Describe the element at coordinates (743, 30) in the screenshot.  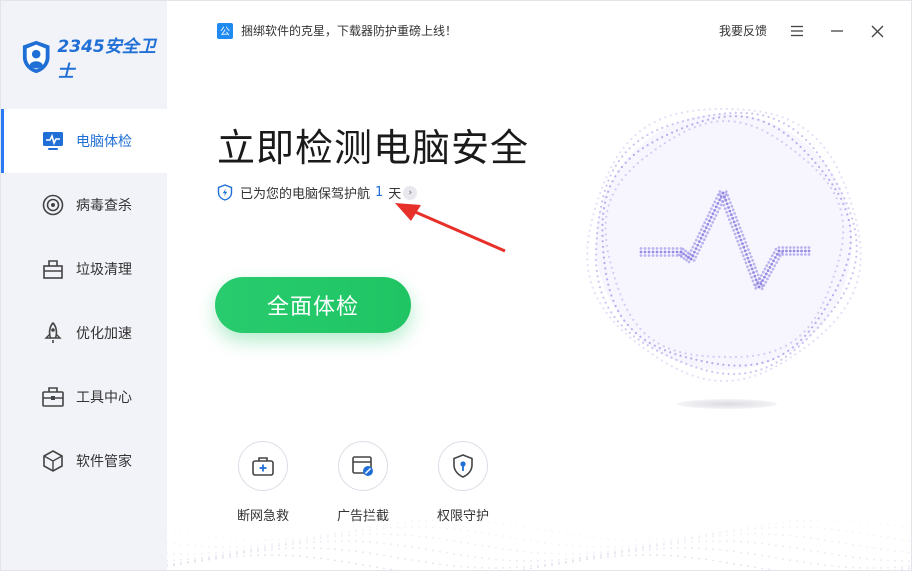
I see `feedback-link: 我要反馈` at that location.